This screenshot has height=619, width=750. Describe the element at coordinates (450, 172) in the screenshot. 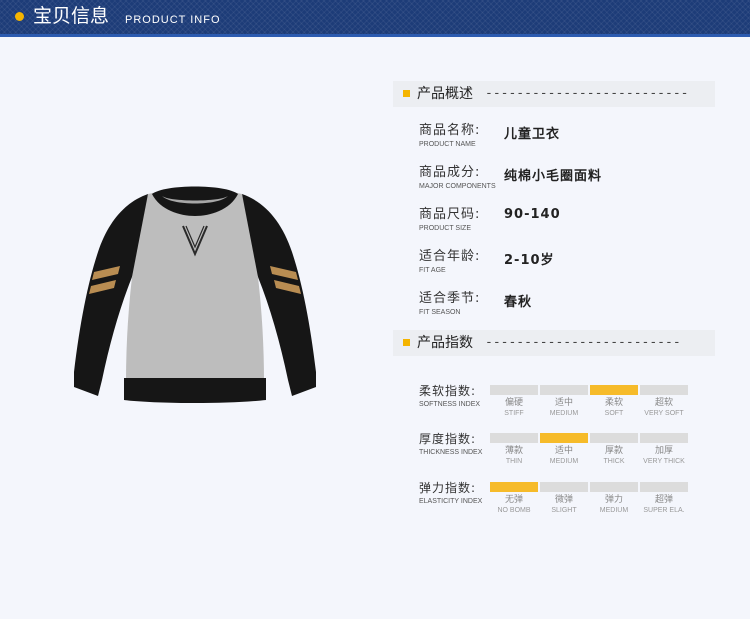

I see `info-label: 商品成分:` at that location.